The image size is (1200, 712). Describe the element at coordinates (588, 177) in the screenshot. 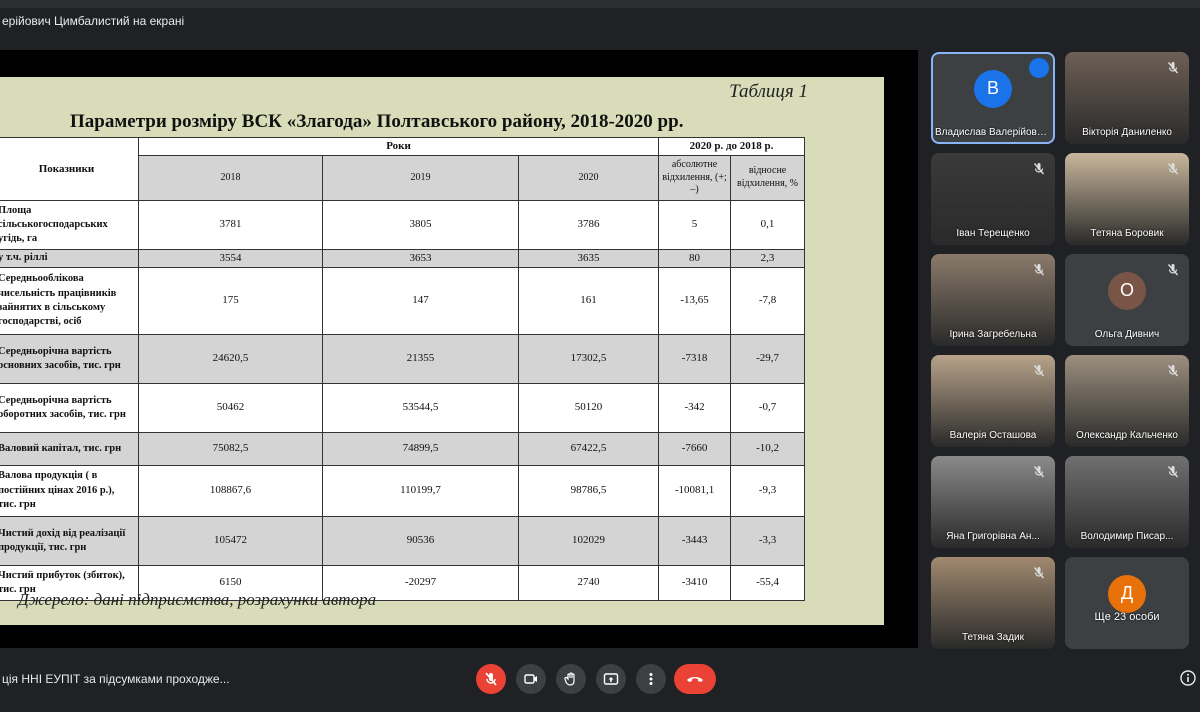

I see `header-2020: 2020` at that location.